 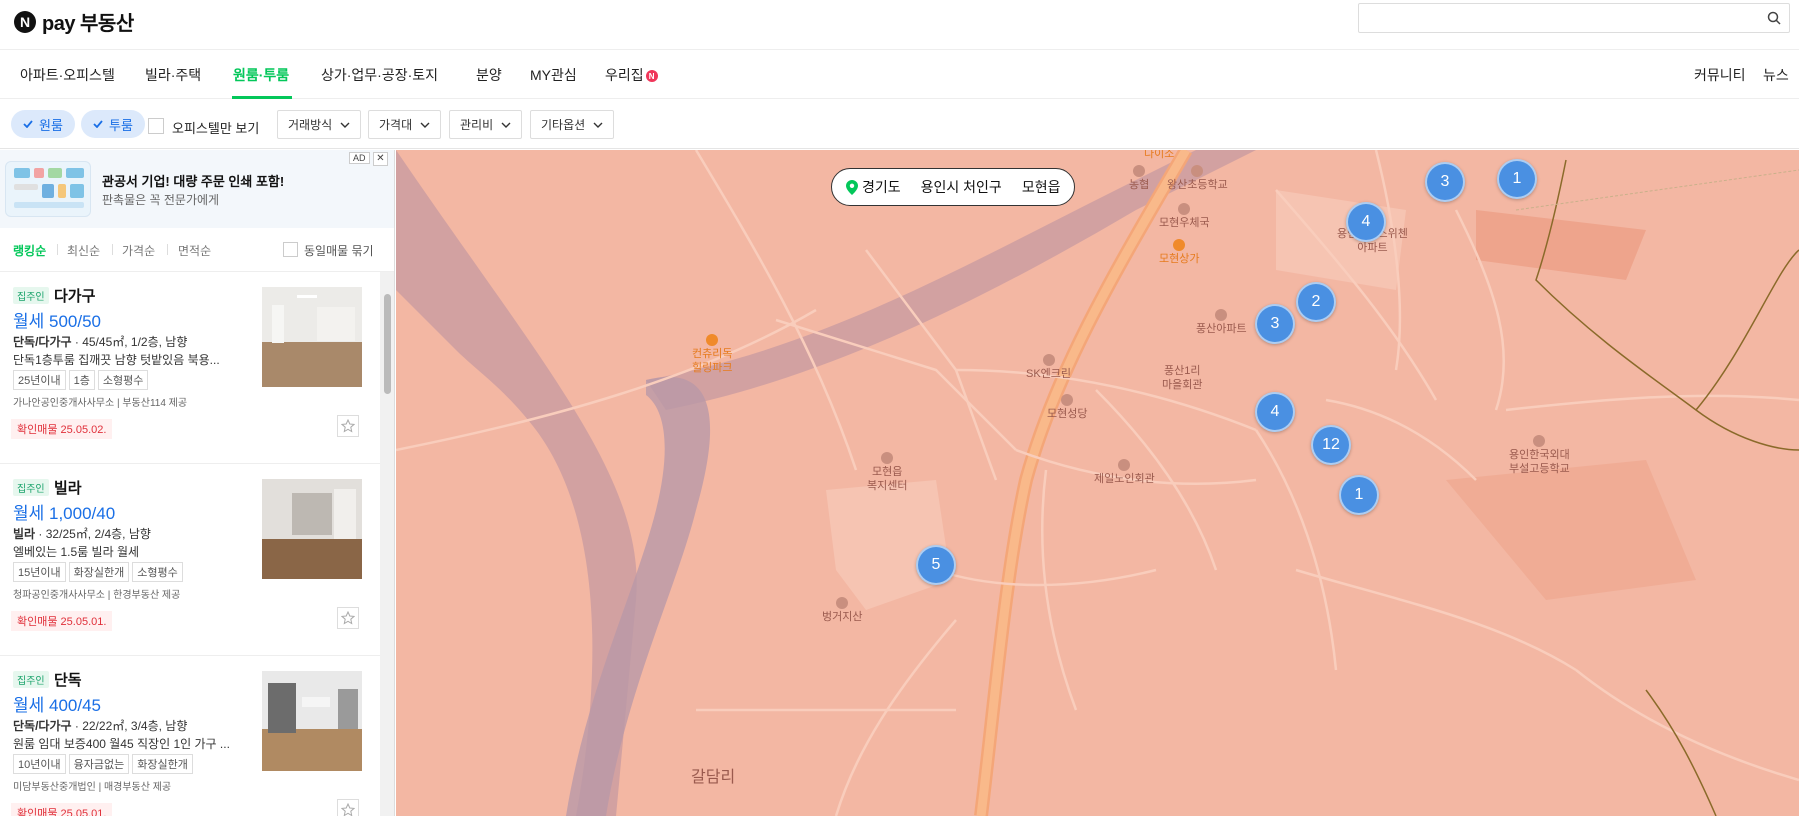 I want to click on location-breadcrumb: 경기도 용인시 처인구 모현읍, so click(x=953, y=187).